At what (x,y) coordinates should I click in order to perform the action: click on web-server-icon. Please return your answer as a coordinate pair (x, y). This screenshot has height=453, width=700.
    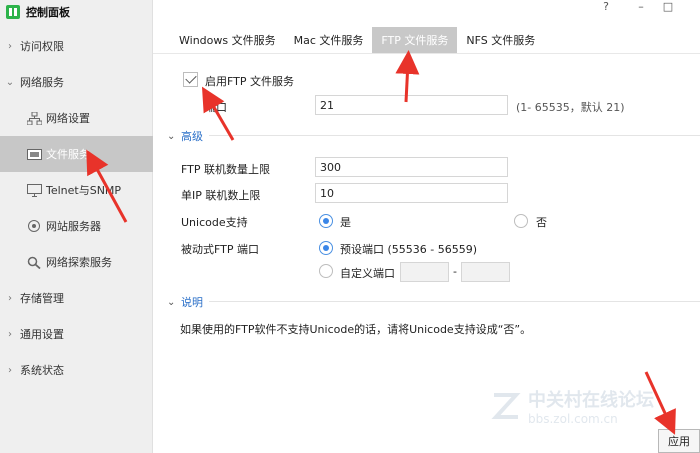
    Looking at the image, I should click on (34, 226).